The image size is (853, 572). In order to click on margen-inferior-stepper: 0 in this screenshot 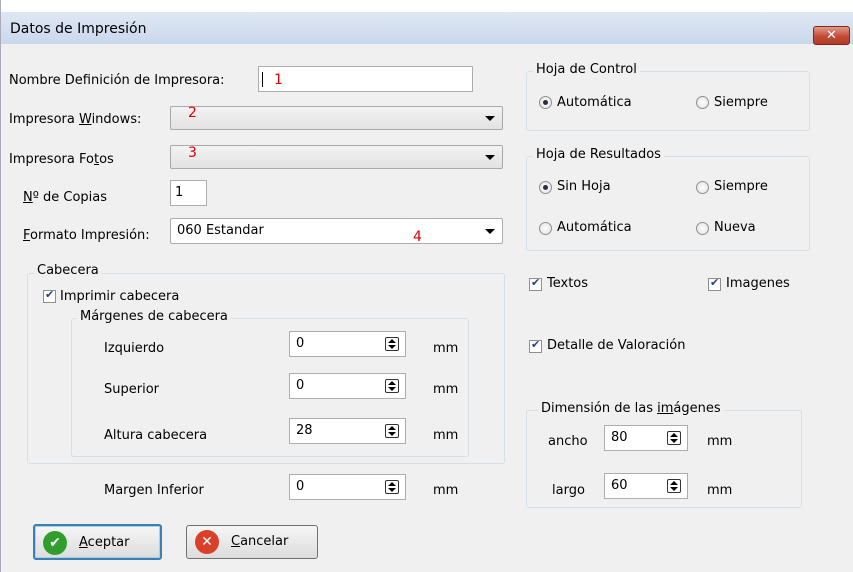, I will do `click(347, 487)`.